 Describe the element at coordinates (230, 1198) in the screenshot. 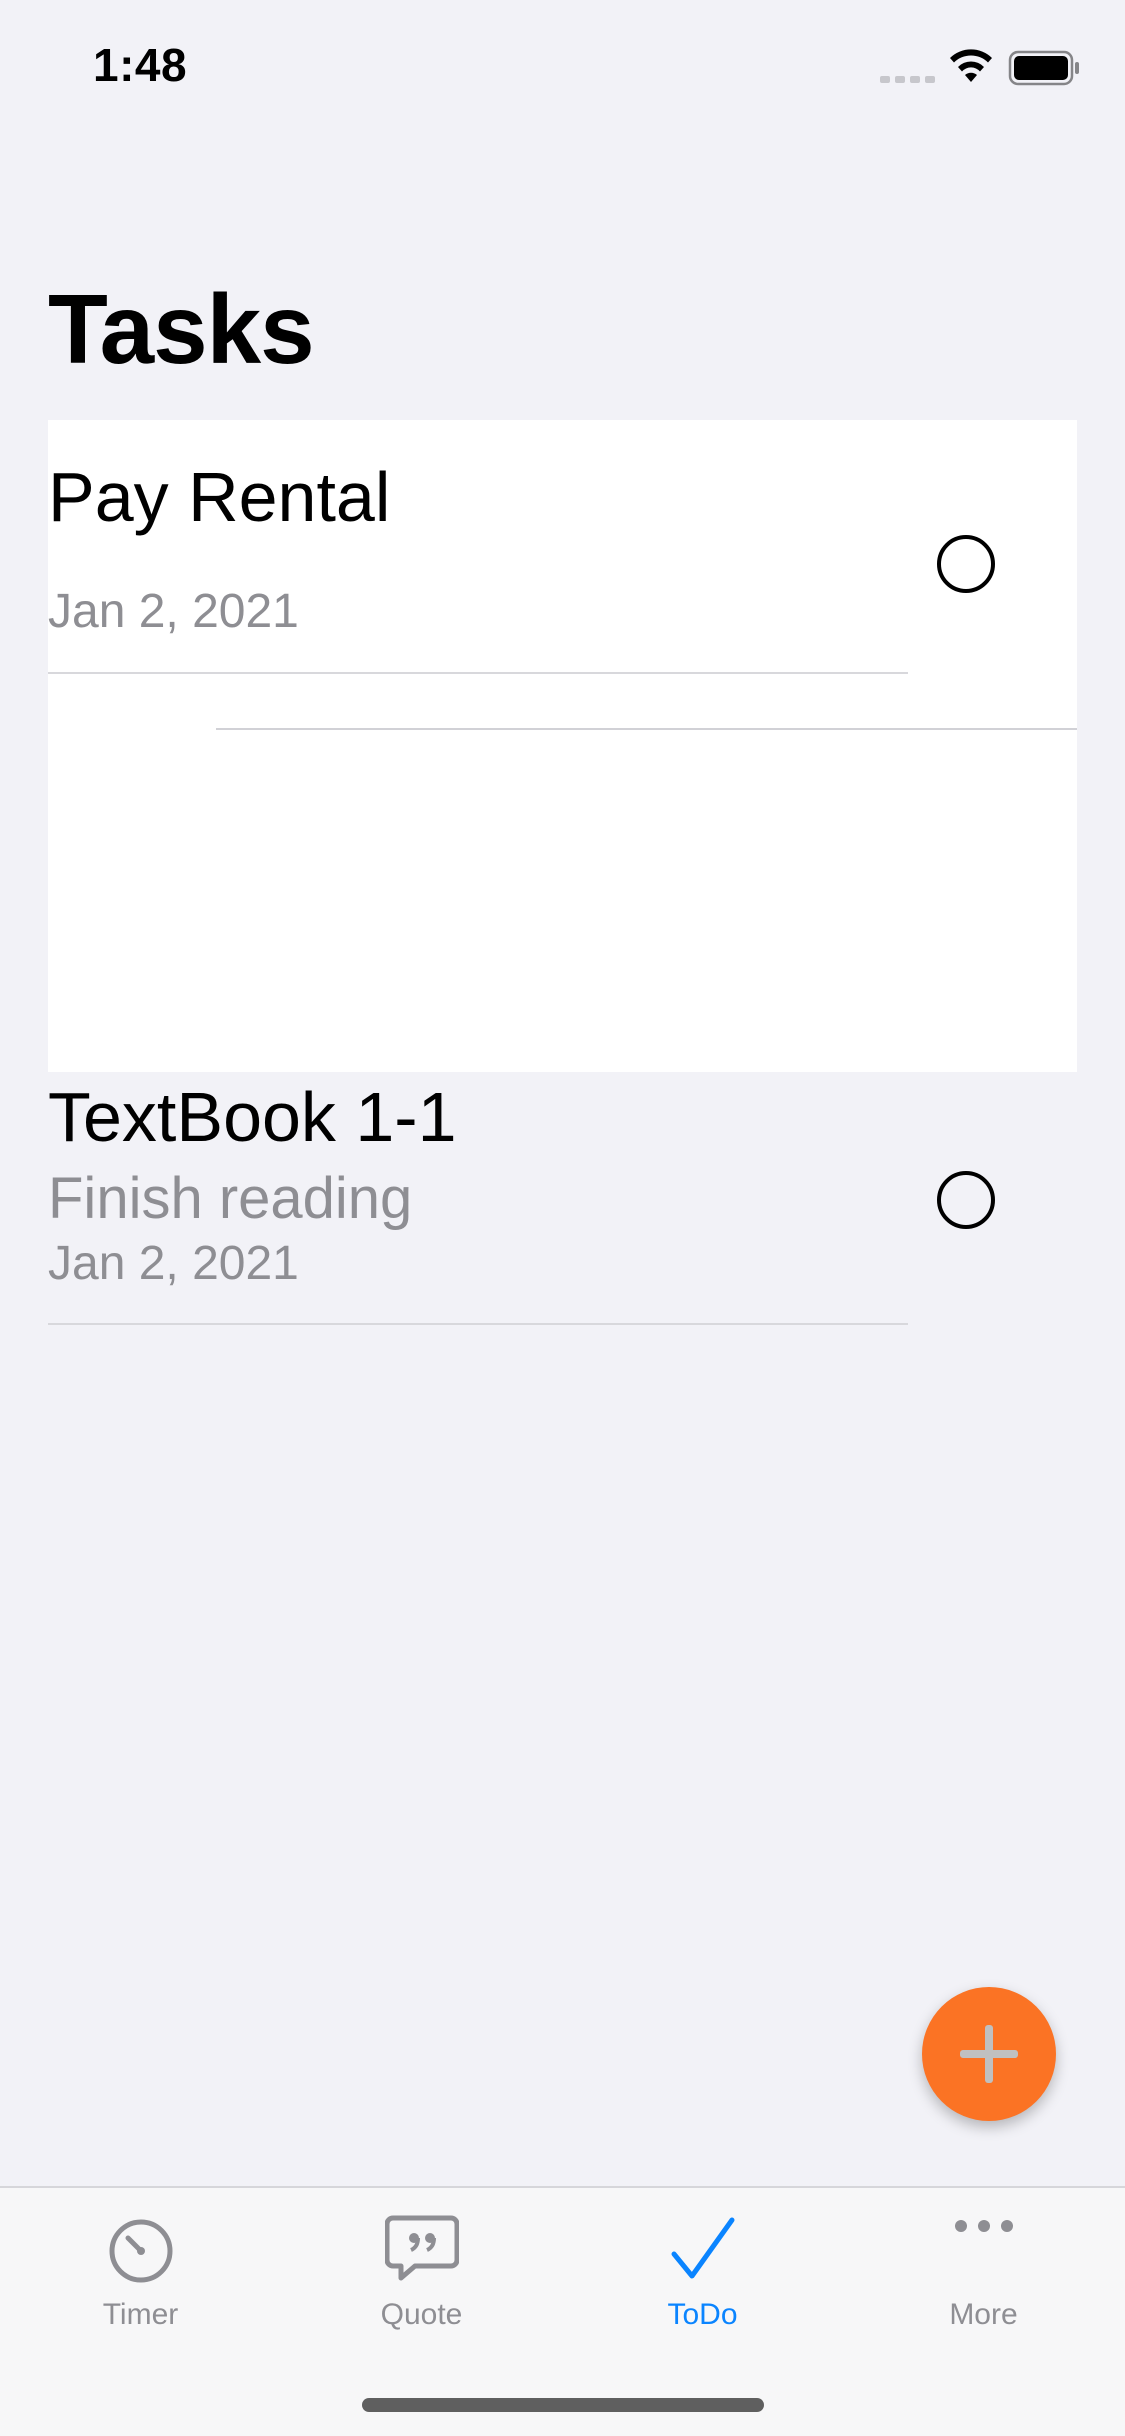

I see `task-note: Finish reading` at that location.